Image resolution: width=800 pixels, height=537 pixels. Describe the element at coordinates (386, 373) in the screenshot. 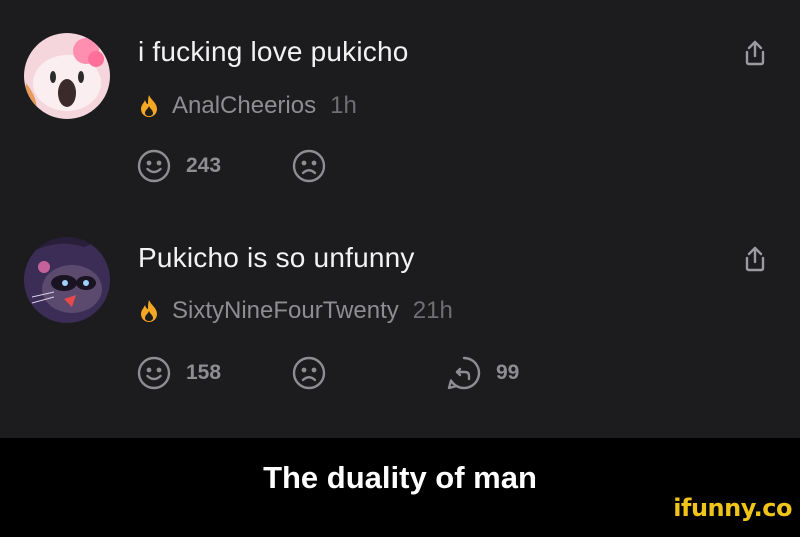

I see `comment-actions: 158 99` at that location.